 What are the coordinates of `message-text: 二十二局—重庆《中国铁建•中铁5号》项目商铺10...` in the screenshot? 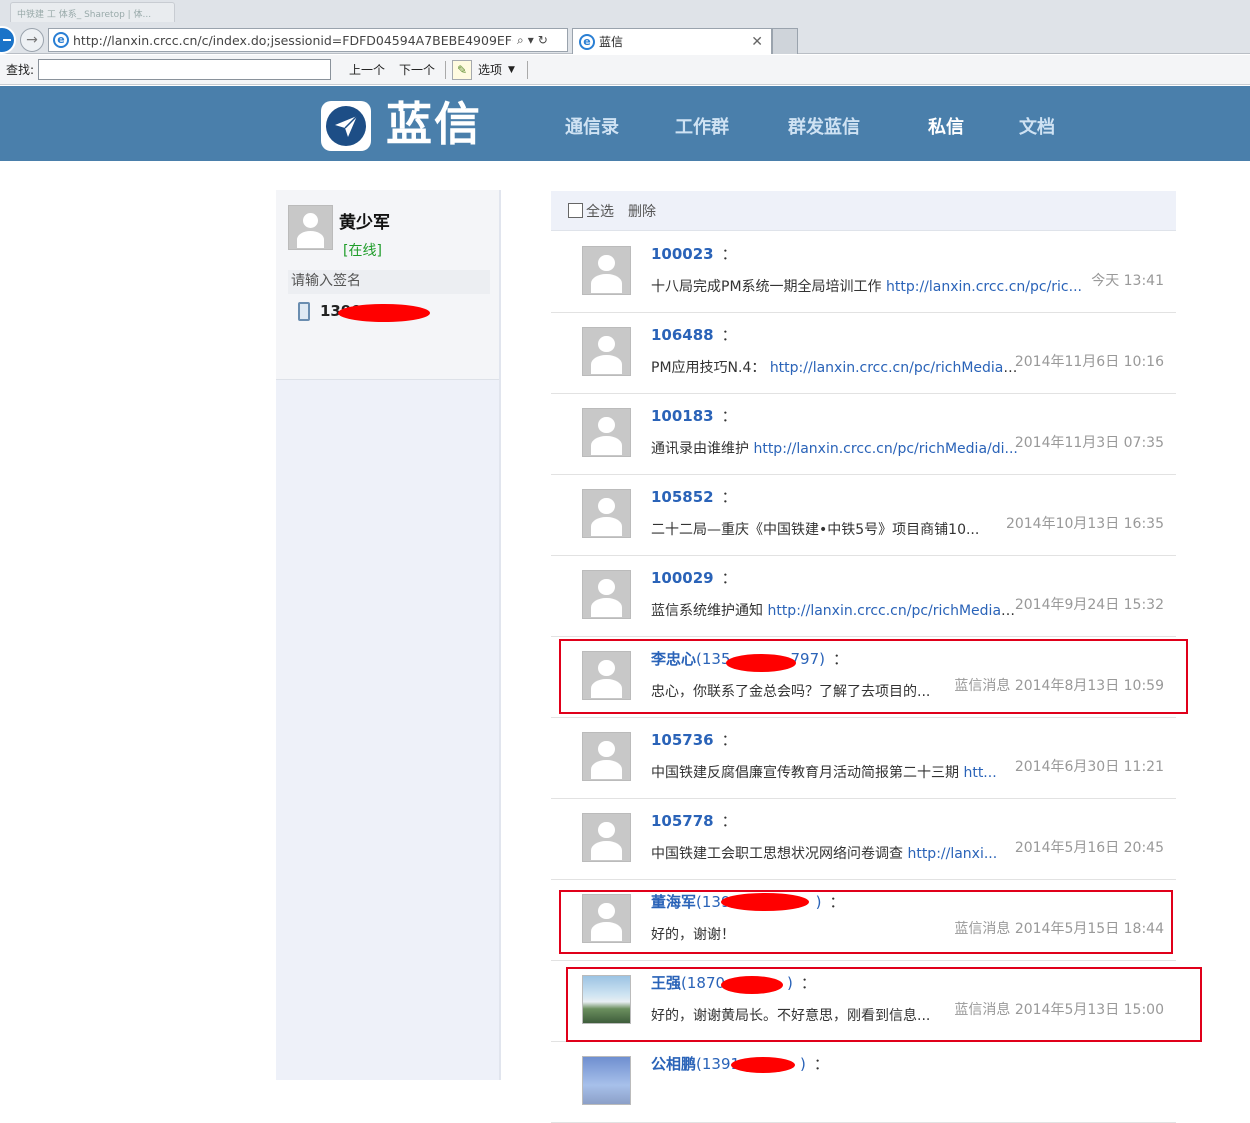 It's located at (815, 530).